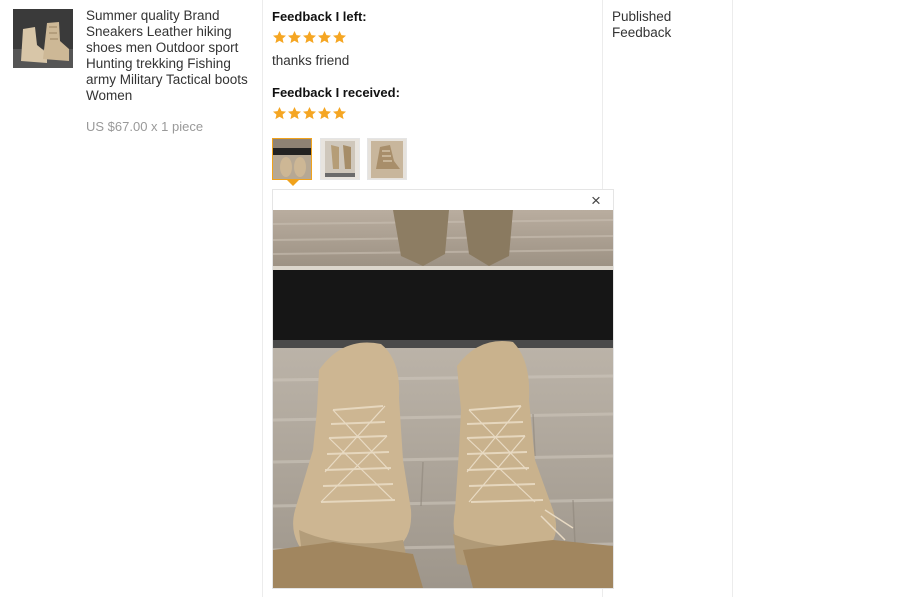 The height and width of the screenshot is (597, 913). What do you see at coordinates (642, 16) in the screenshot?
I see `status-line-1: Published` at bounding box center [642, 16].